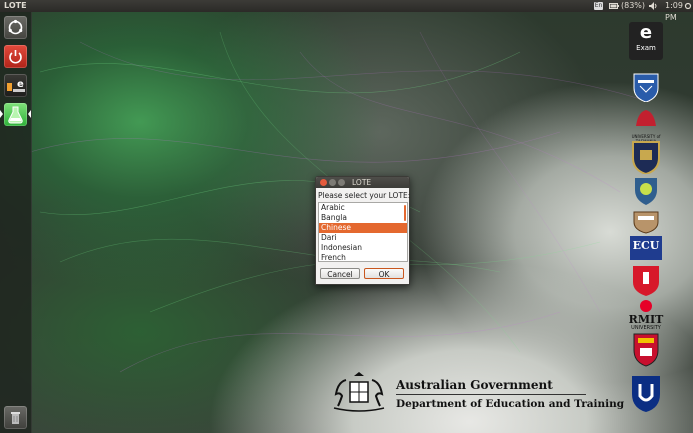 Image resolution: width=693 pixels, height=433 pixels. What do you see at coordinates (653, 8) in the screenshot?
I see `volume-icon` at bounding box center [653, 8].